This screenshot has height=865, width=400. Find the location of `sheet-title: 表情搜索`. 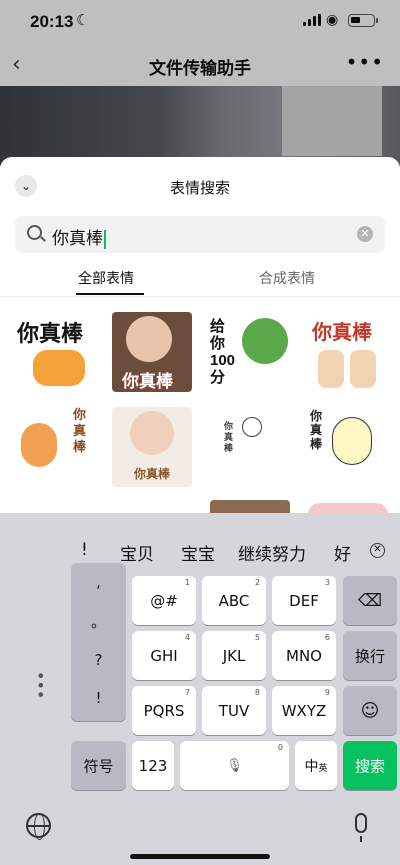

sheet-title: 表情搜索 is located at coordinates (199, 188).